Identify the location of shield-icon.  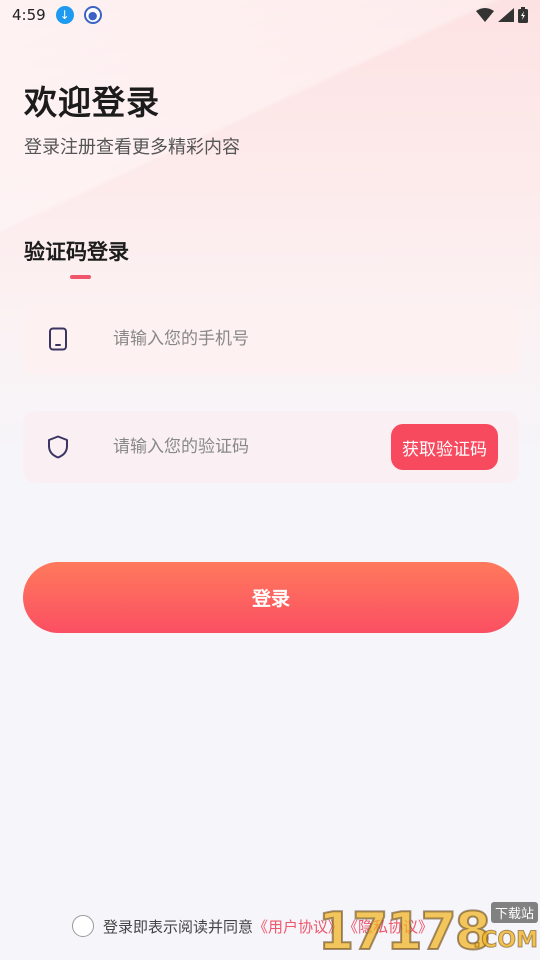
(58, 447).